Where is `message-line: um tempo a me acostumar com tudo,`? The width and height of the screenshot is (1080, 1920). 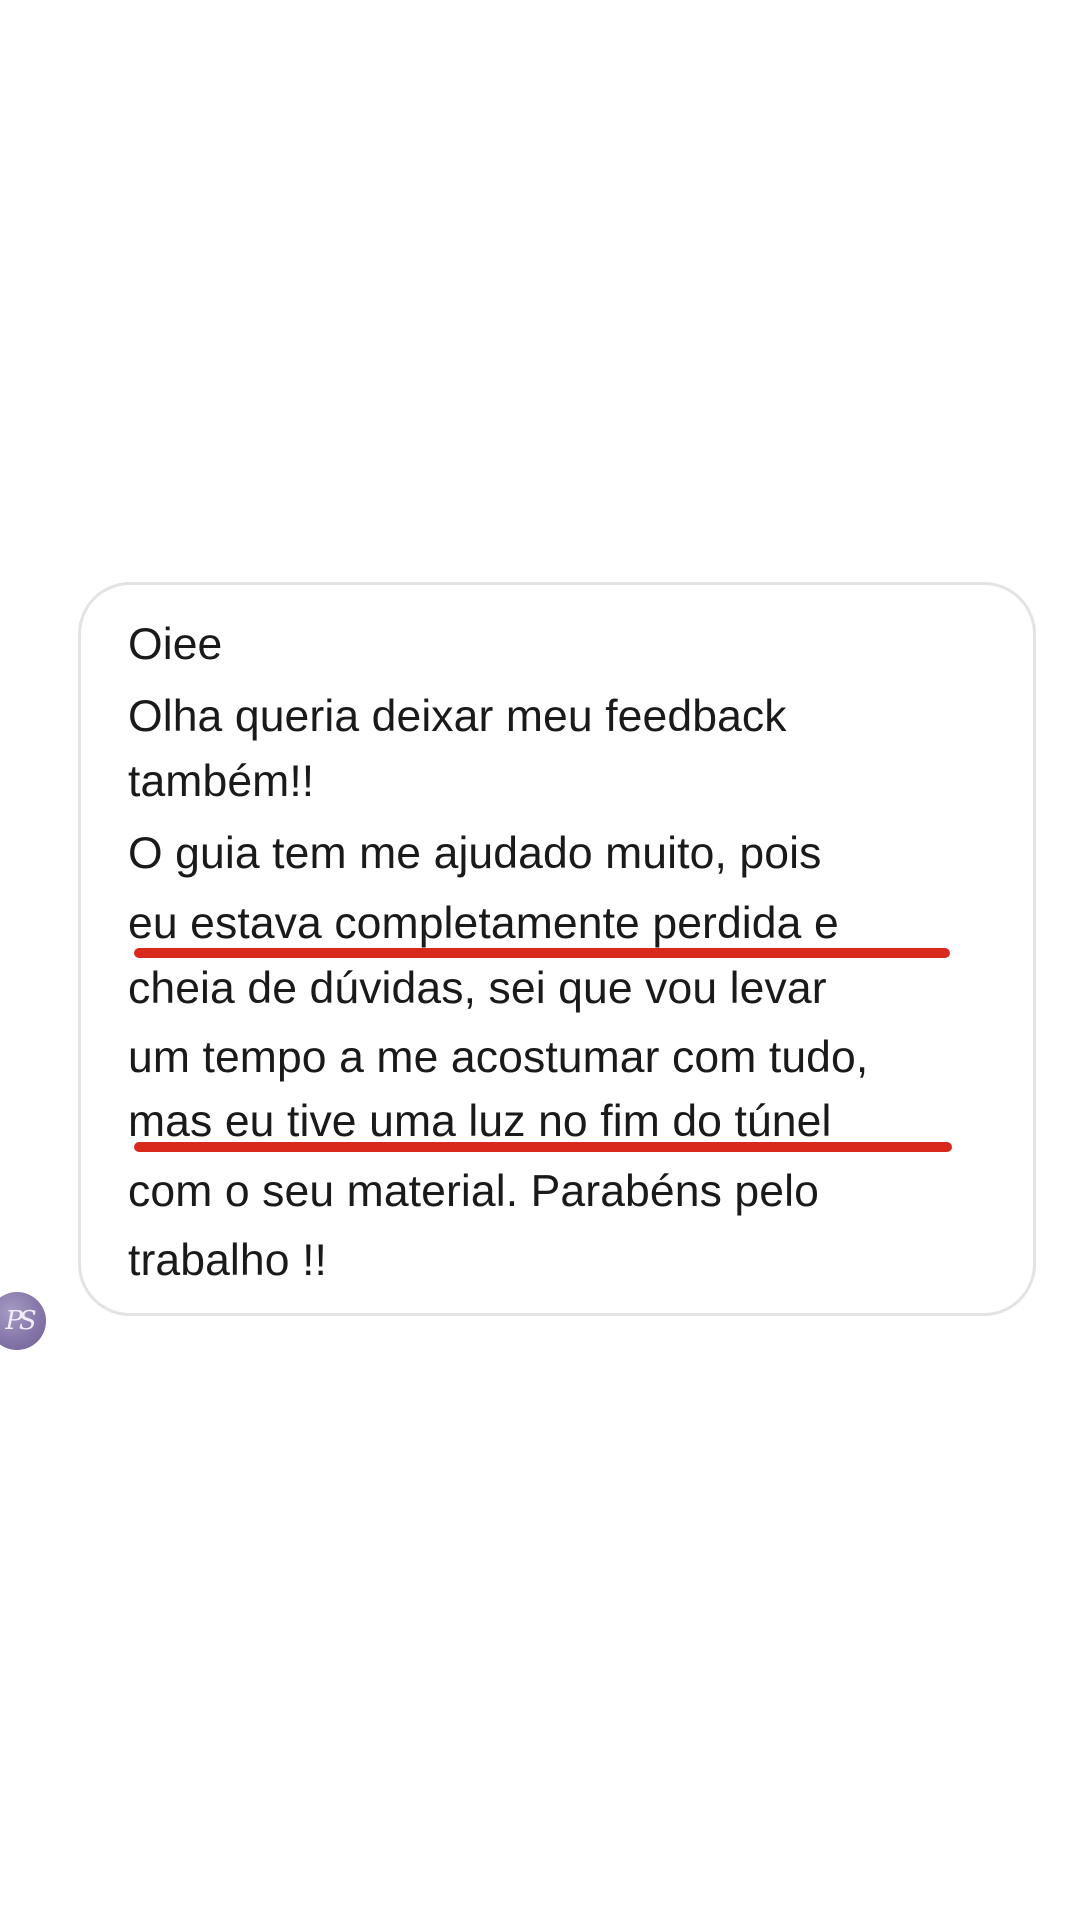 message-line: um tempo a me acostumar com tudo, is located at coordinates (498, 1057).